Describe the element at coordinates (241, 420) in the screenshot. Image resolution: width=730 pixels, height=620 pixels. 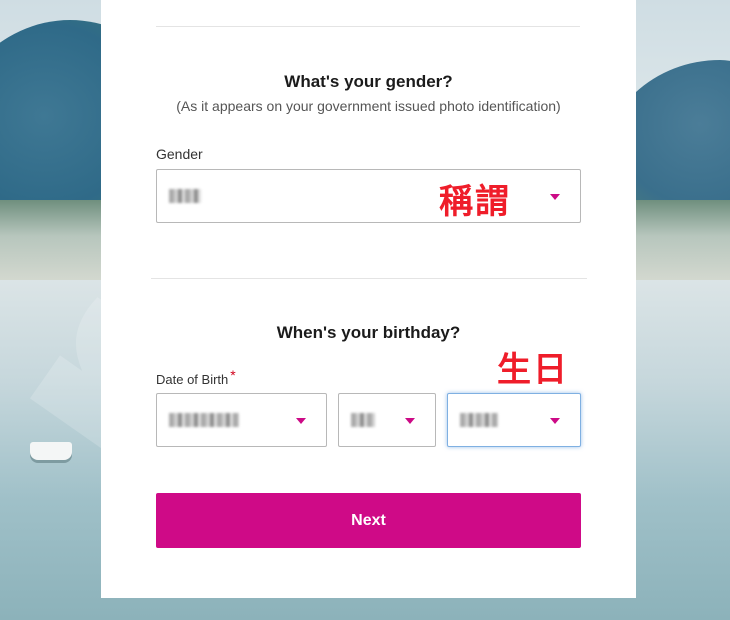
I see `dob-year-select` at that location.